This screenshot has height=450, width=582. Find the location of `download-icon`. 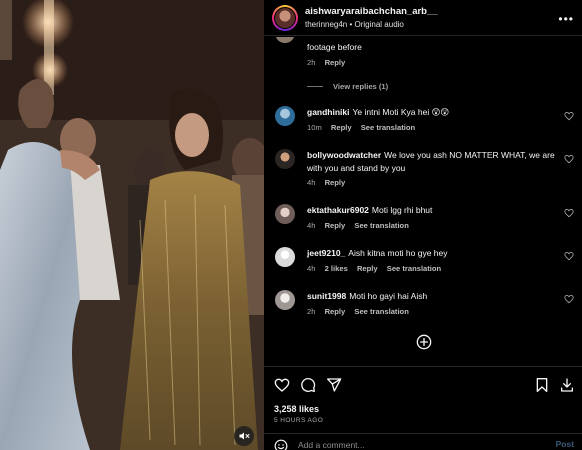

download-icon is located at coordinates (567, 385).